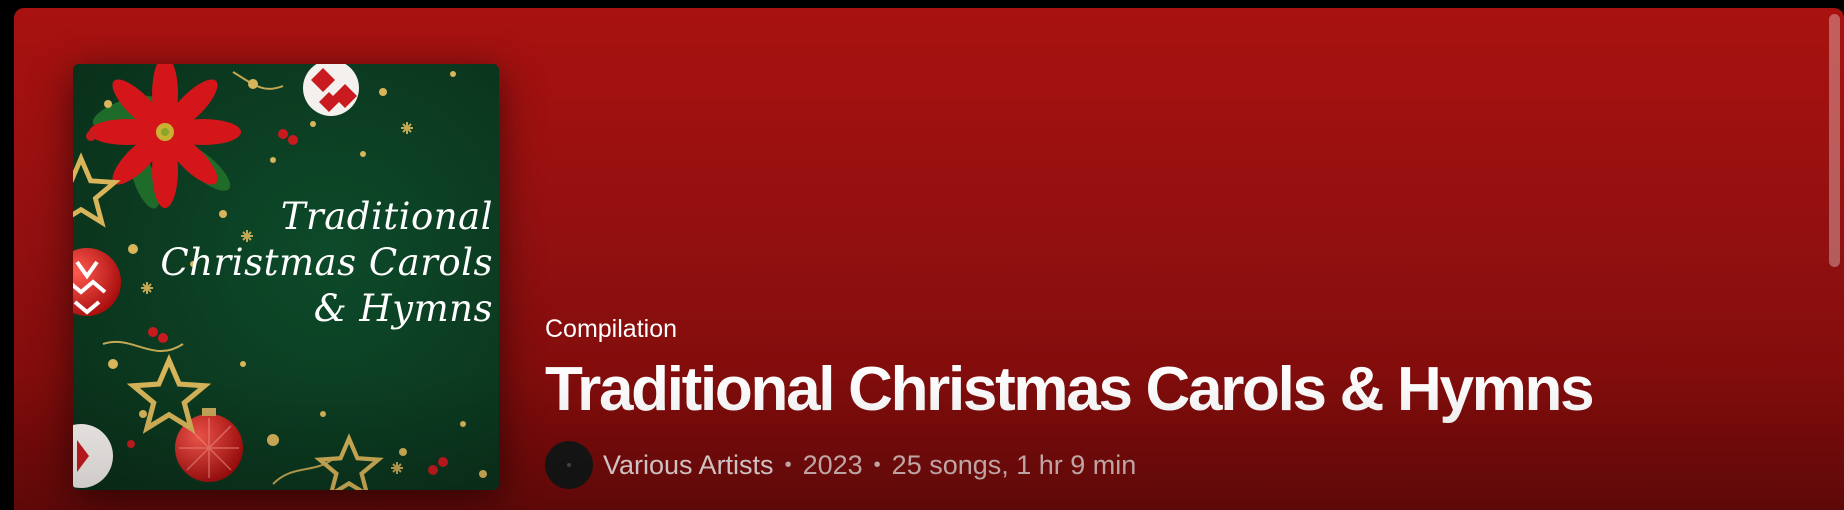 This screenshot has width=1844, height=510. Describe the element at coordinates (1070, 389) in the screenshot. I see `album-title: Traditional Christmas Carols & Hymns` at that location.